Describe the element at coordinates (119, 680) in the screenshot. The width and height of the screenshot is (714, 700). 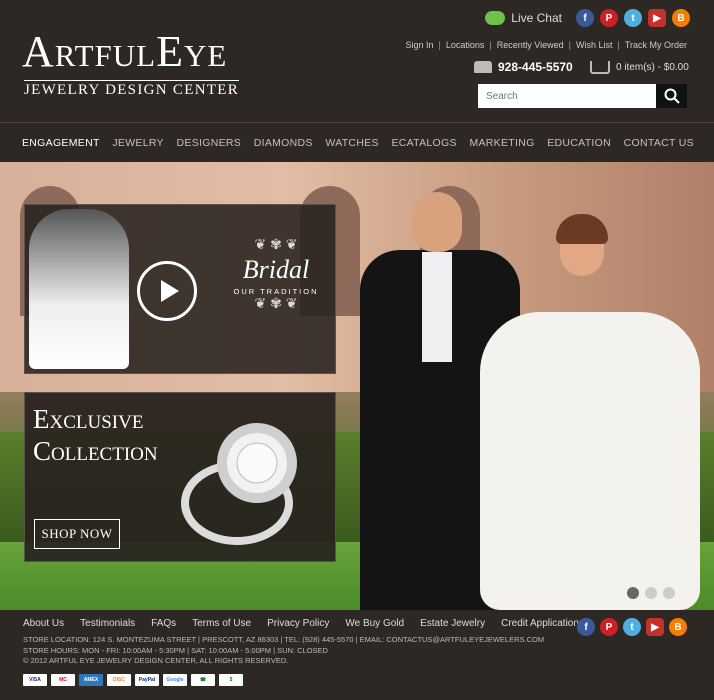
I see `discover-icon: DISC` at that location.